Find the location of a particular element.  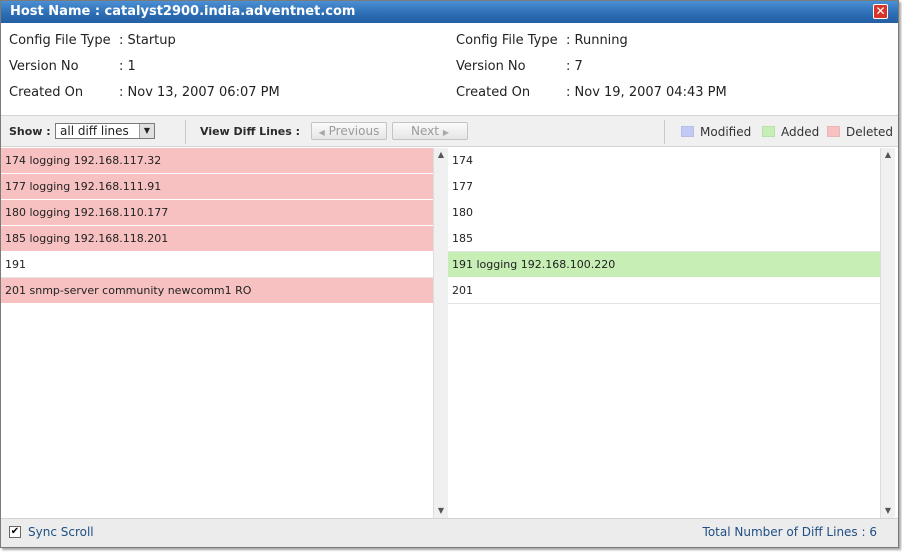

info-value: : 7 is located at coordinates (574, 66).